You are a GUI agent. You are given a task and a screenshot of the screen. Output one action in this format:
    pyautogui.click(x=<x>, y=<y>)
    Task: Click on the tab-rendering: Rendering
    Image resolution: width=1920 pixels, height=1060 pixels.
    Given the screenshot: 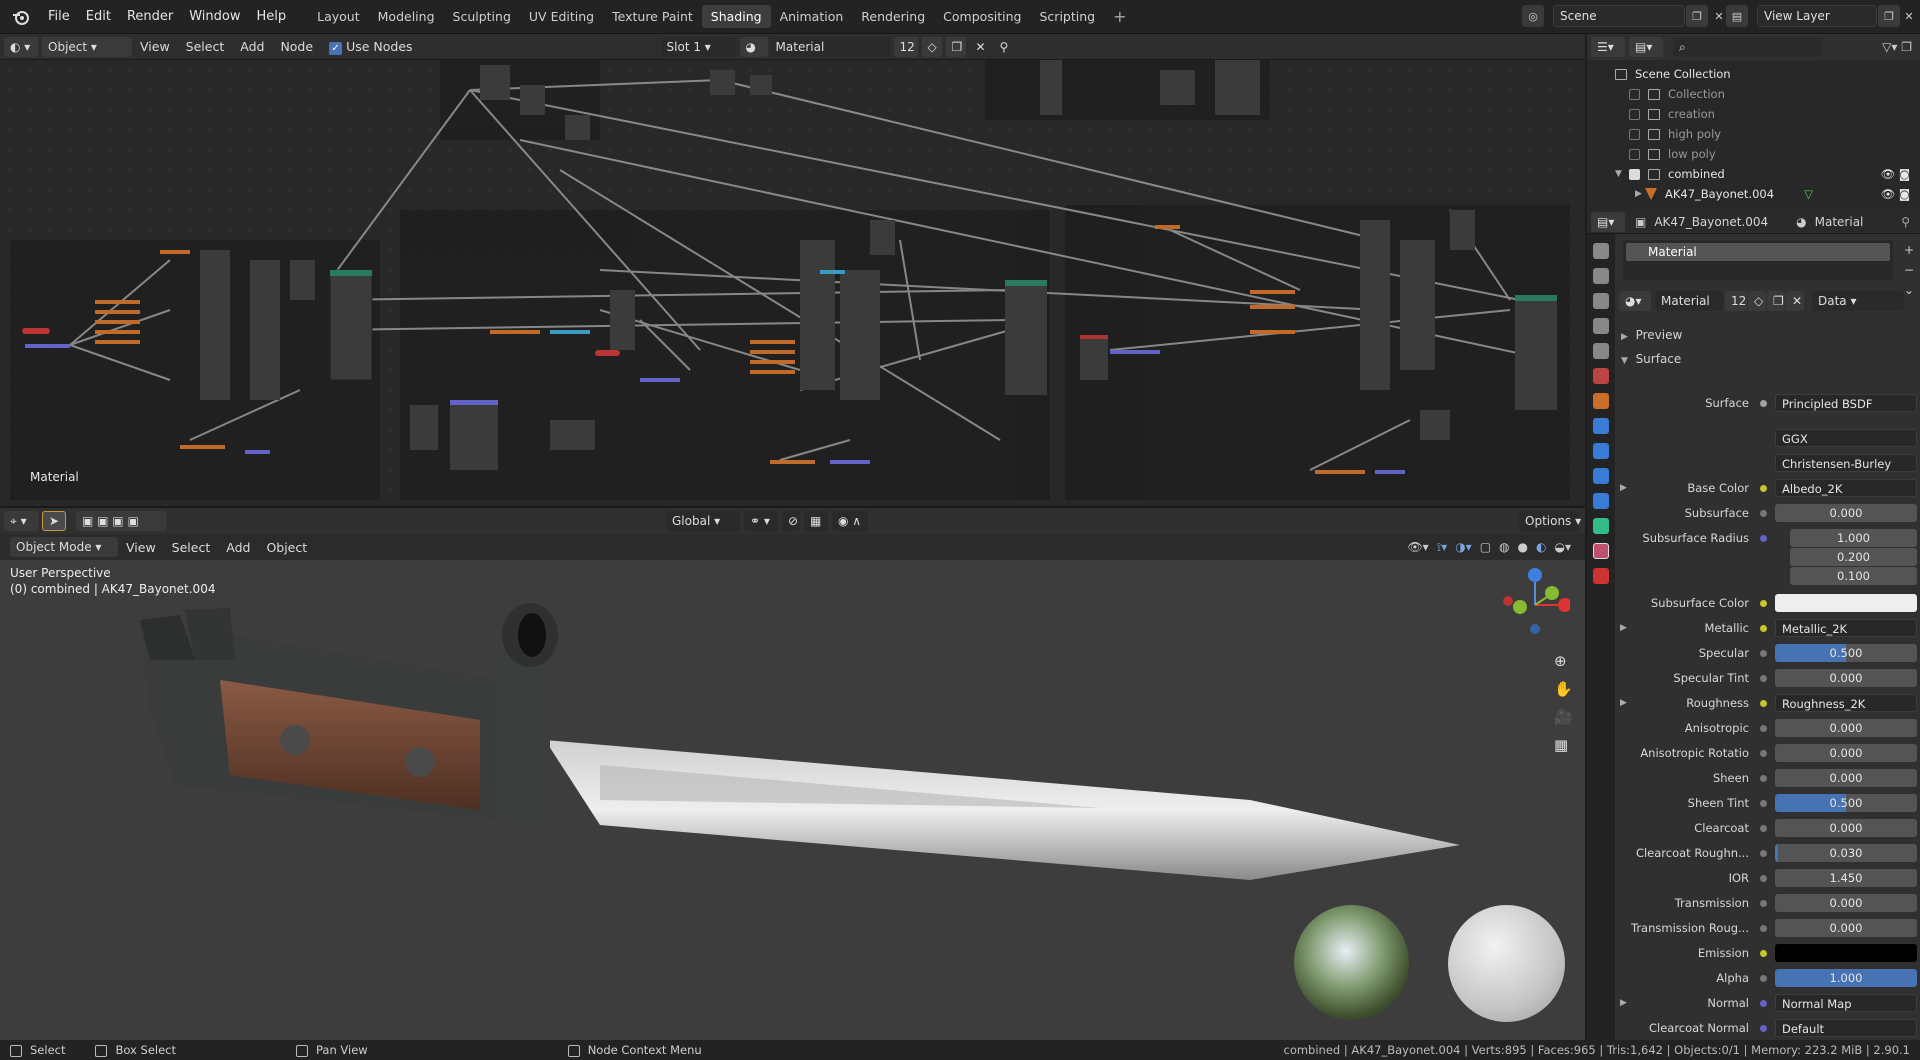 What is the action you would take?
    pyautogui.click(x=893, y=16)
    